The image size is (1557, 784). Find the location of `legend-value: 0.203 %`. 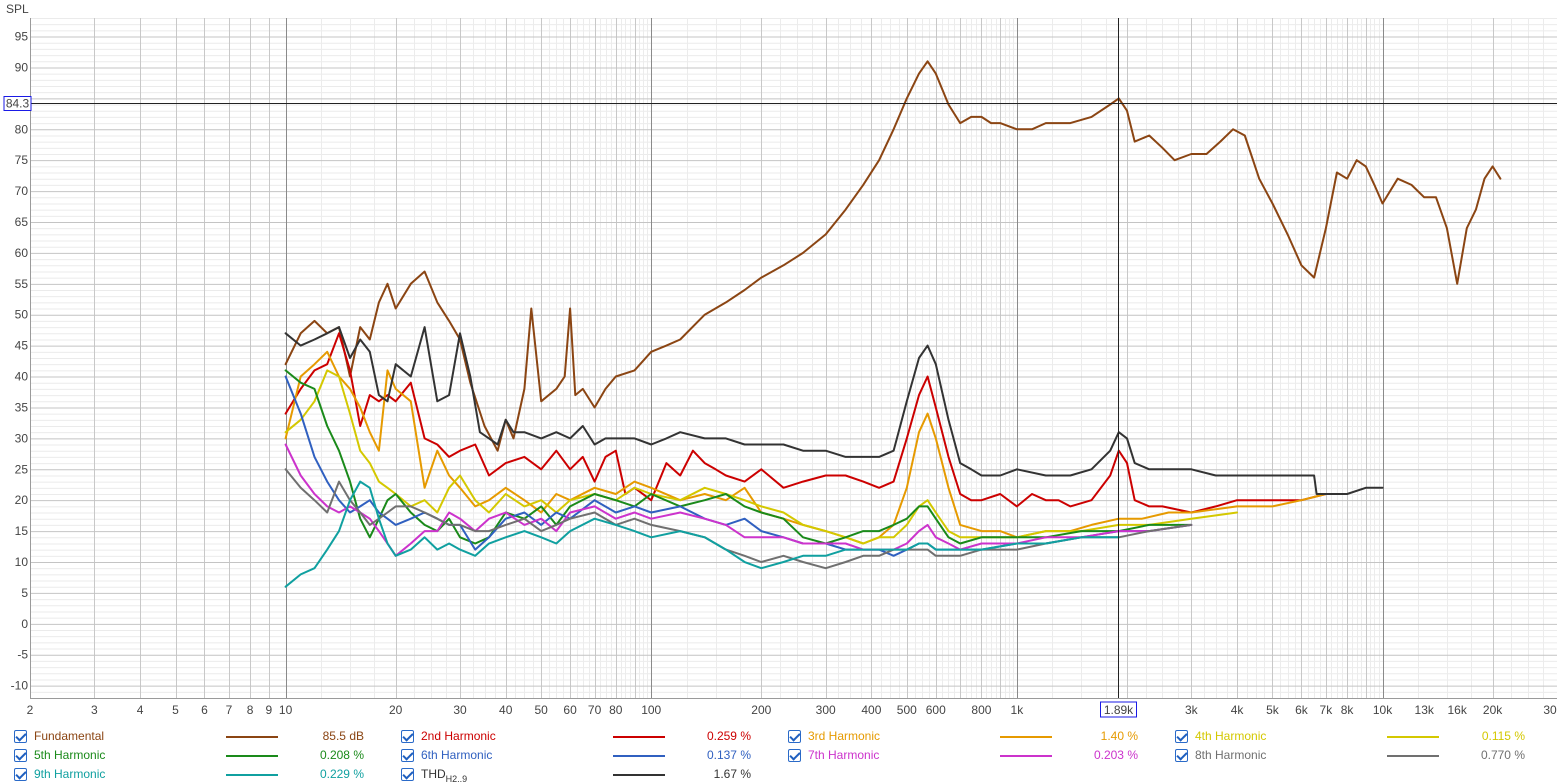

legend-value: 0.203 % is located at coordinates (1115, 755).